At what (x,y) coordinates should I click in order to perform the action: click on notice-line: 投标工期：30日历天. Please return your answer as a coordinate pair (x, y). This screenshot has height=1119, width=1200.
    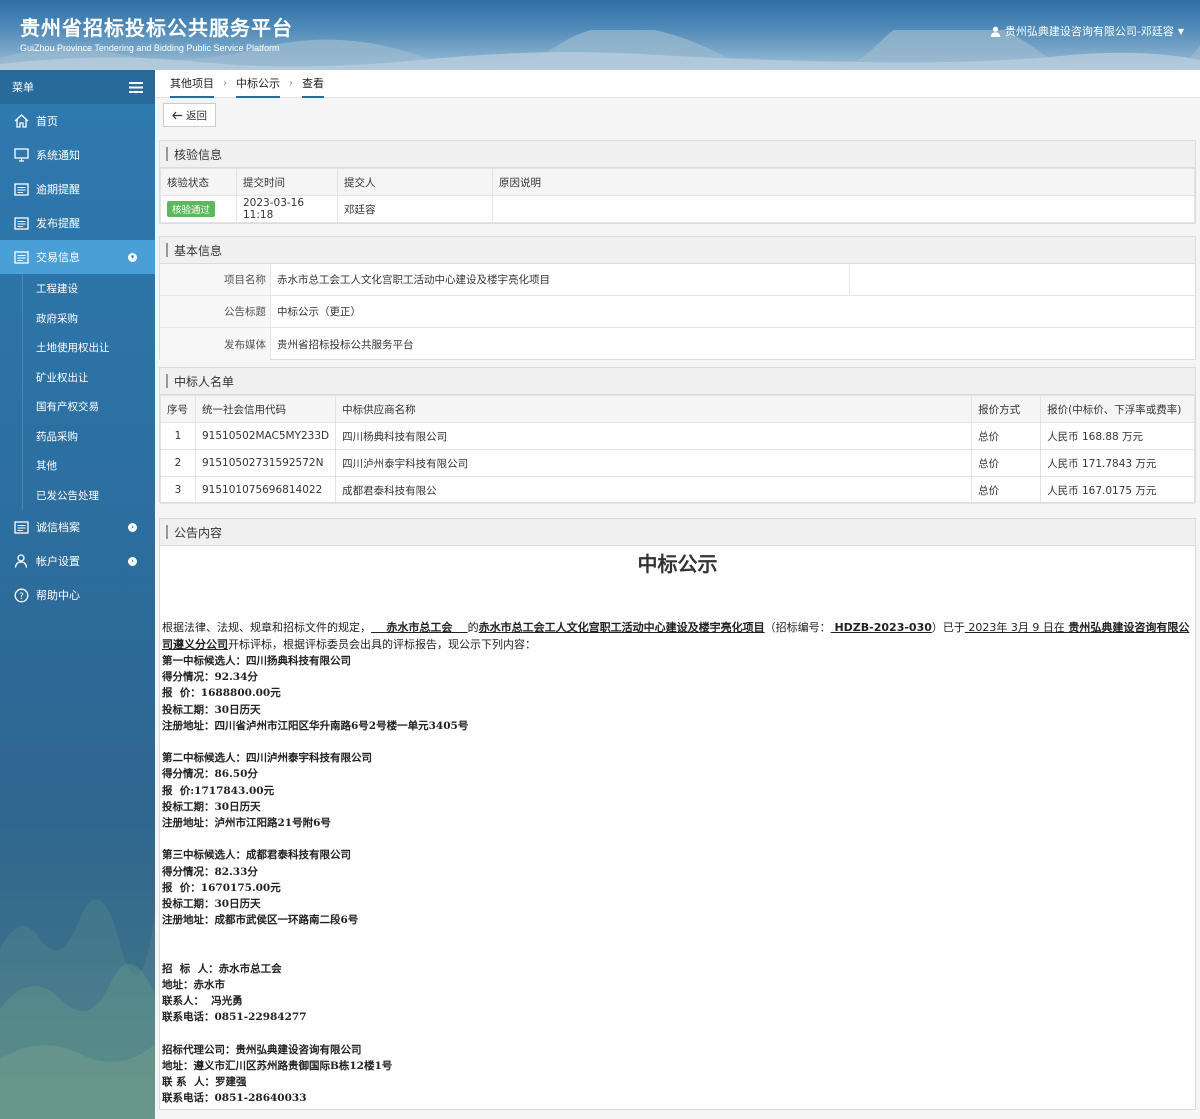
    Looking at the image, I should click on (211, 709).